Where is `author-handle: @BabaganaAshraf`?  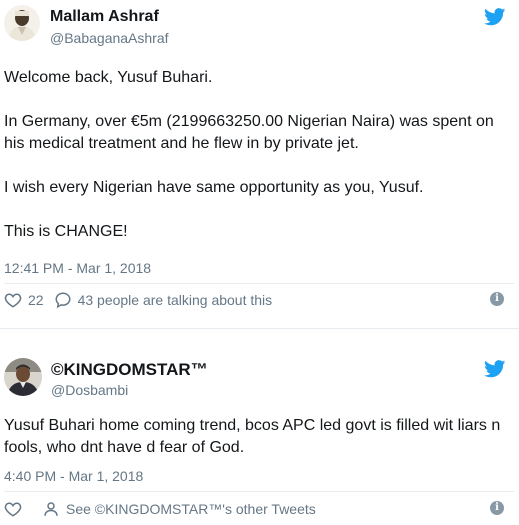
author-handle: @BabaganaAshraf is located at coordinates (109, 38).